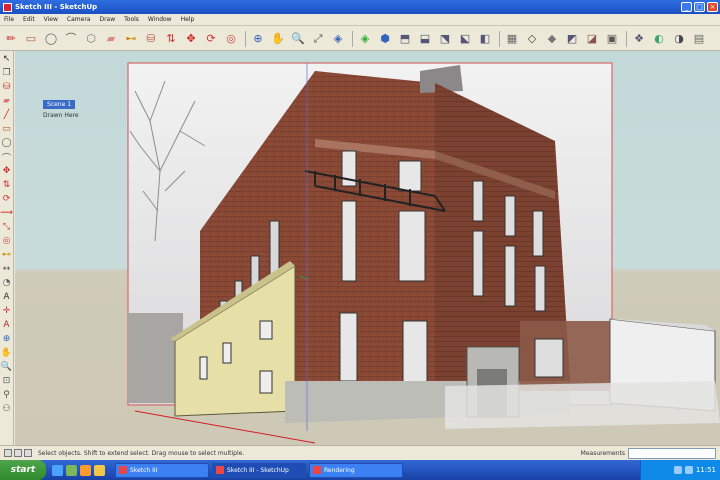 The width and height of the screenshot is (720, 480). What do you see at coordinates (485, 39) in the screenshot?
I see `left-view-icon: ◧` at bounding box center [485, 39].